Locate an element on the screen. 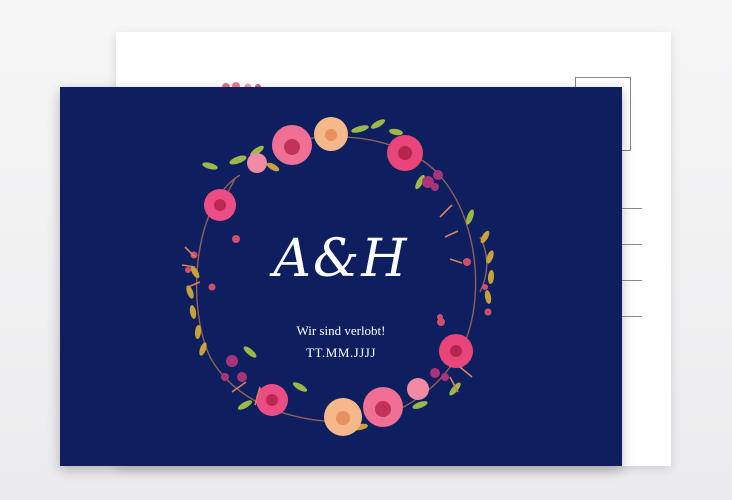 Image resolution: width=732 pixels, height=500 pixels. date-placeholder: TT.MM.JJJJ is located at coordinates (341, 352).